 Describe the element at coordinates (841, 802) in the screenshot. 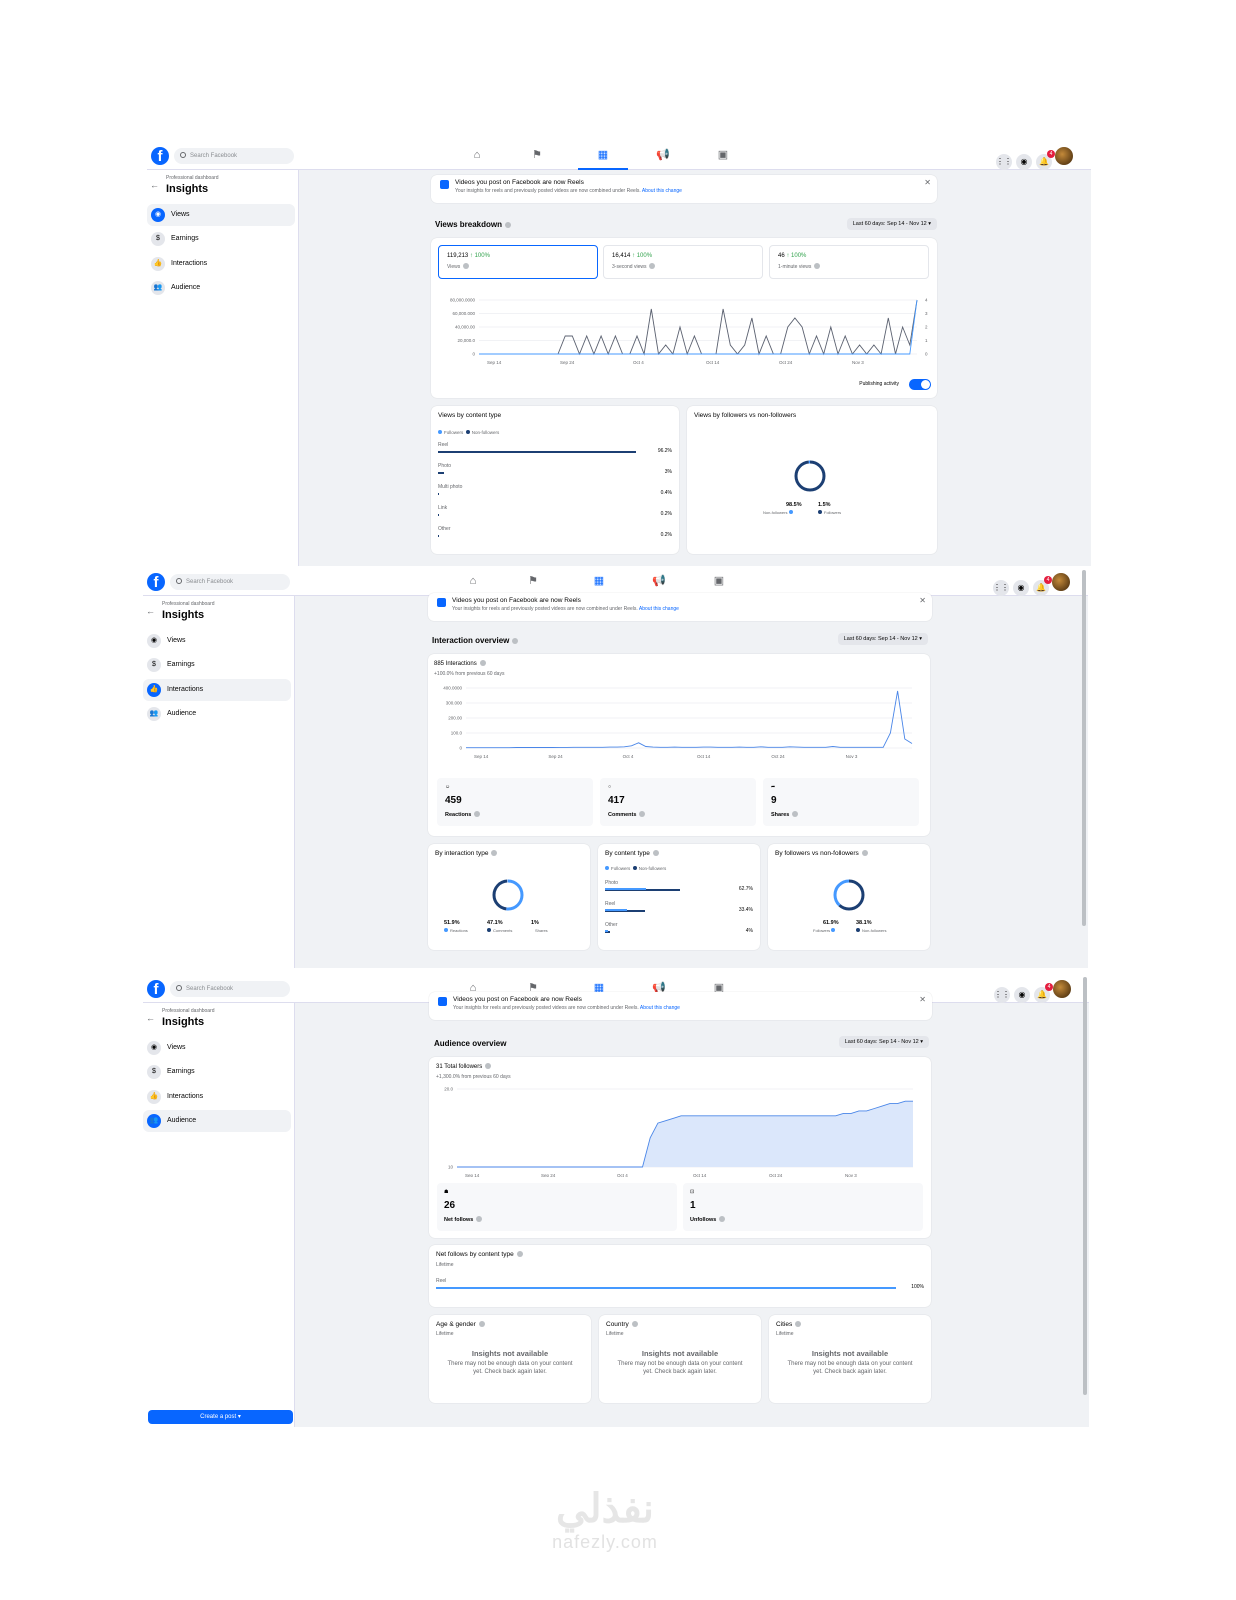

I see `shares-stat: ➦ 9 Shares` at that location.